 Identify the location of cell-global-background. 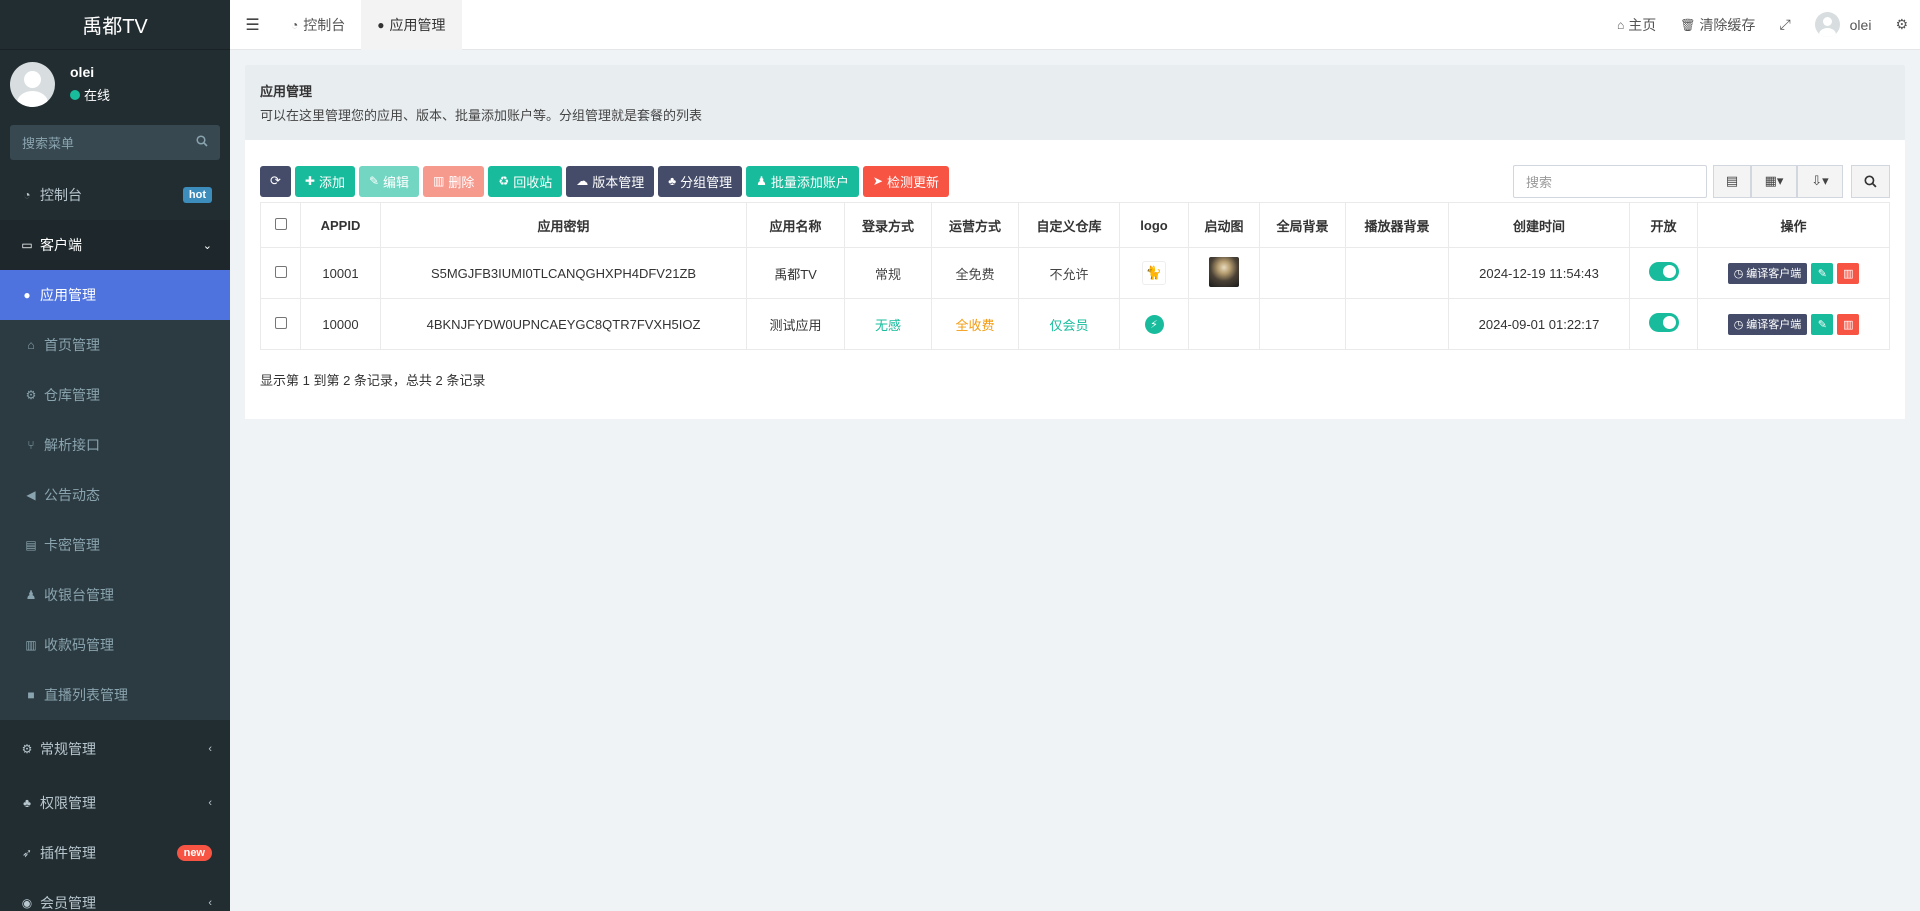
(1302, 324).